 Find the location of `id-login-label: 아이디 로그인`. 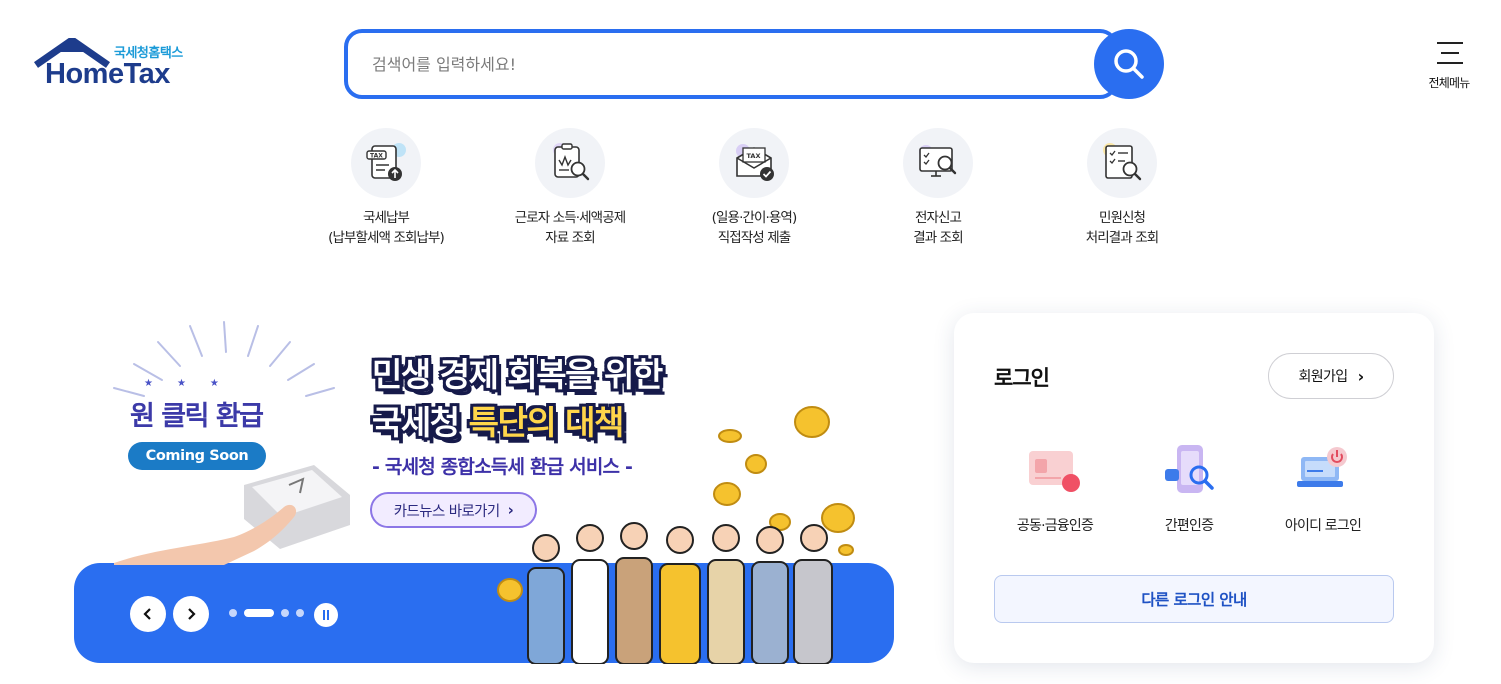

id-login-label: 아이디 로그인 is located at coordinates (1323, 526).